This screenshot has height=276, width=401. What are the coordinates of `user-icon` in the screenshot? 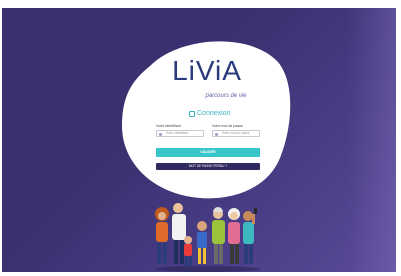 It's located at (160, 134).